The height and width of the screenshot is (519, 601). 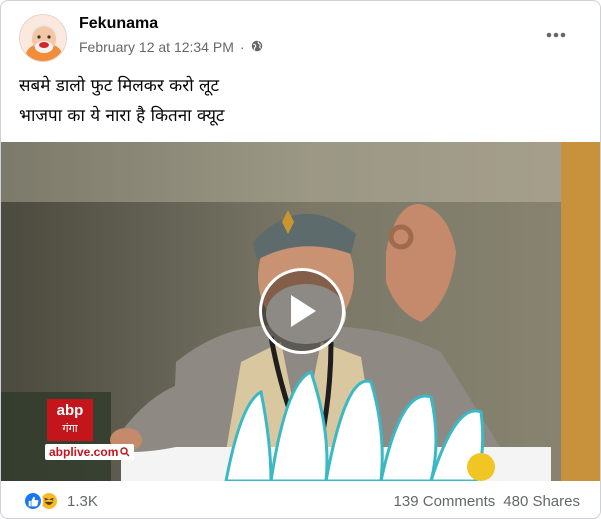 What do you see at coordinates (300, 34) in the screenshot?
I see `post-header: Fekunama February 12 at 12:34 PM ·` at bounding box center [300, 34].